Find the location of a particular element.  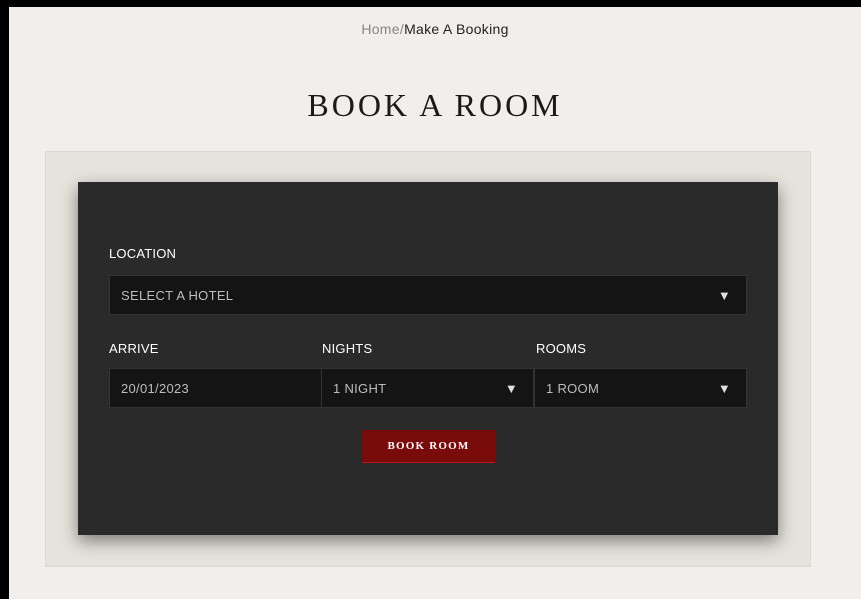

rooms-label: ROOMS is located at coordinates (561, 348).